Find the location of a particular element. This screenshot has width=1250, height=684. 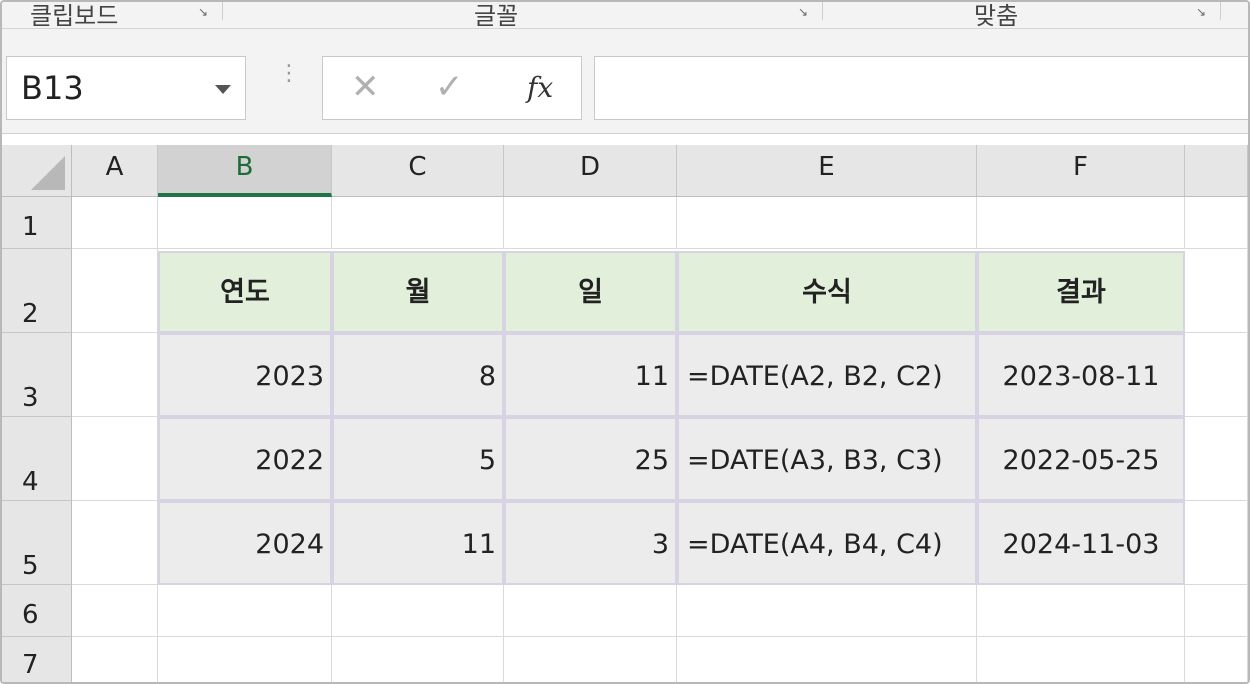

cell-c7 is located at coordinates (418, 659).